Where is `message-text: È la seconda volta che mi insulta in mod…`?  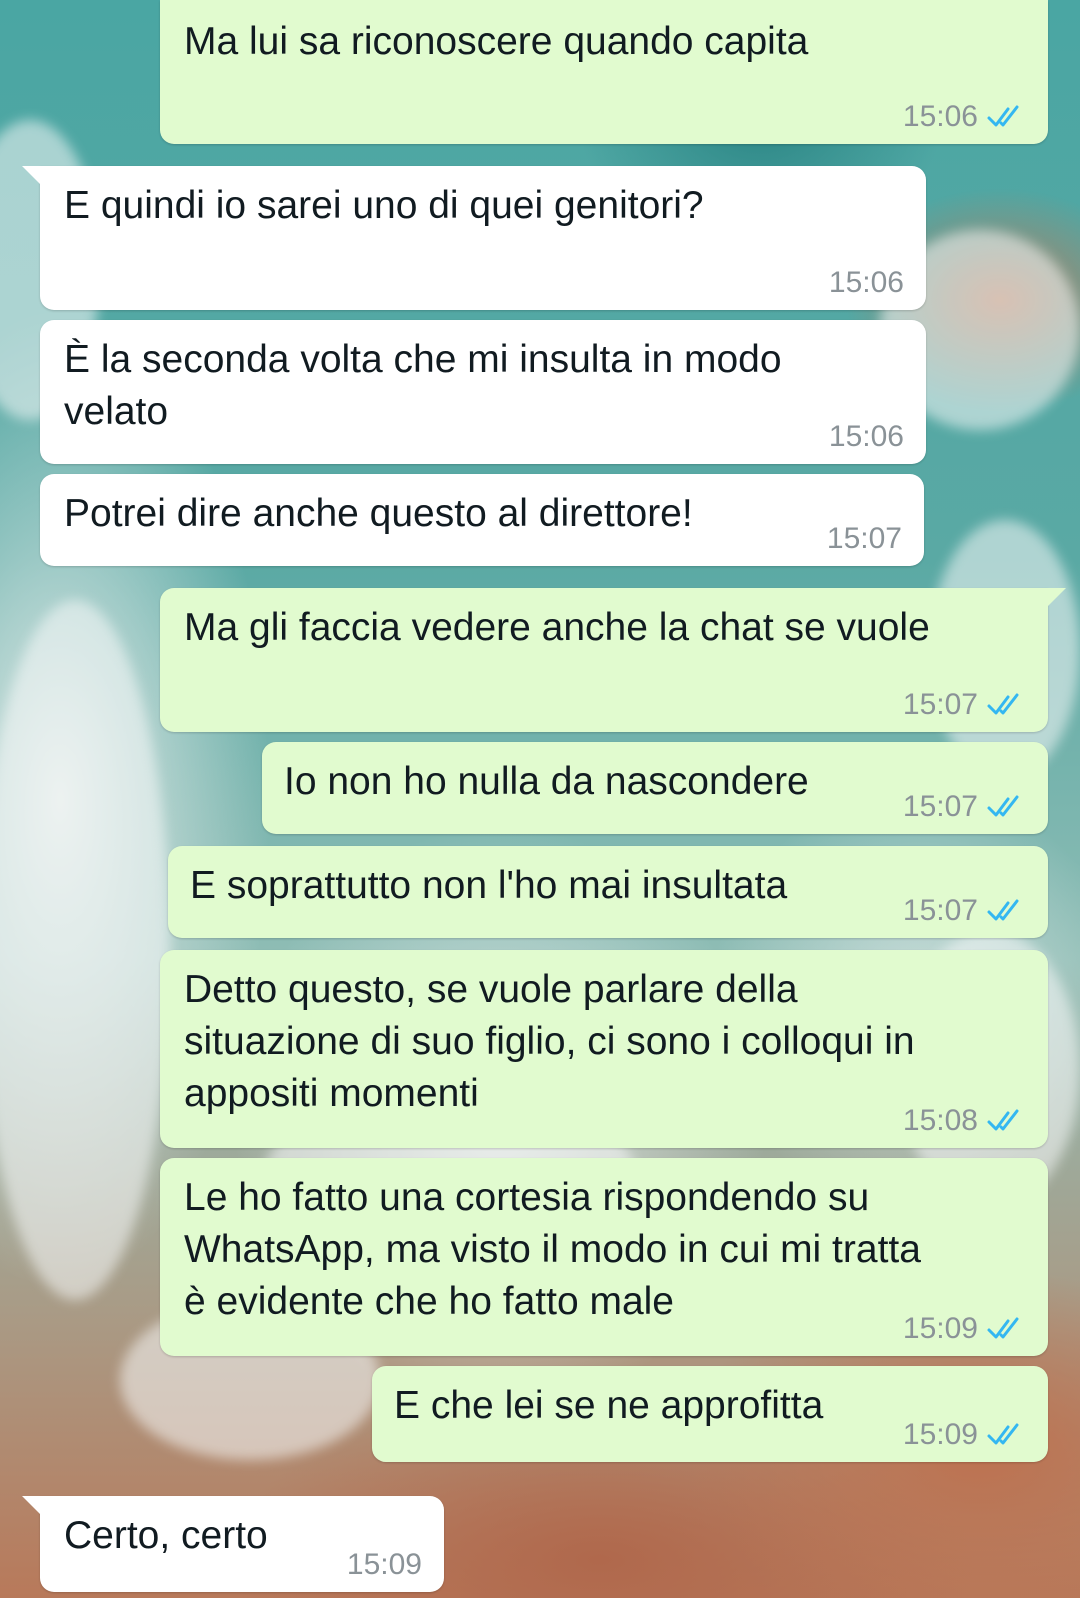
message-text: È la seconda volta che mi insulta in mod… is located at coordinates (423, 385).